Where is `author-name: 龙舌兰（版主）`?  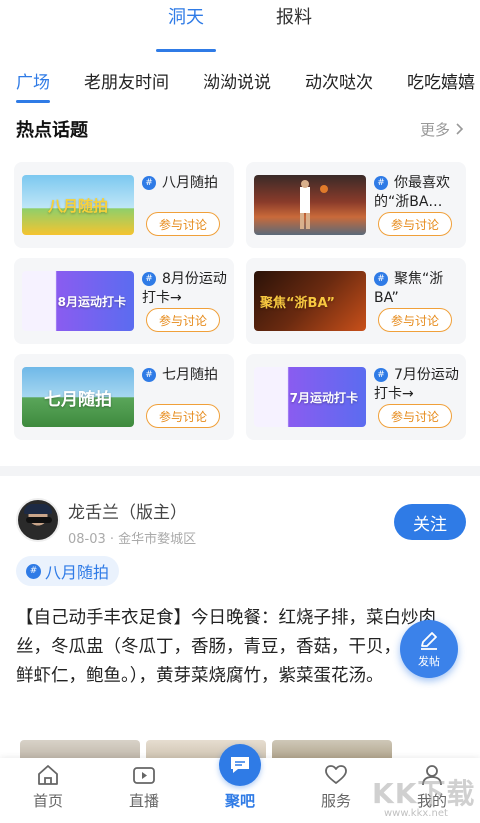 author-name: 龙舌兰（版主） is located at coordinates (127, 510).